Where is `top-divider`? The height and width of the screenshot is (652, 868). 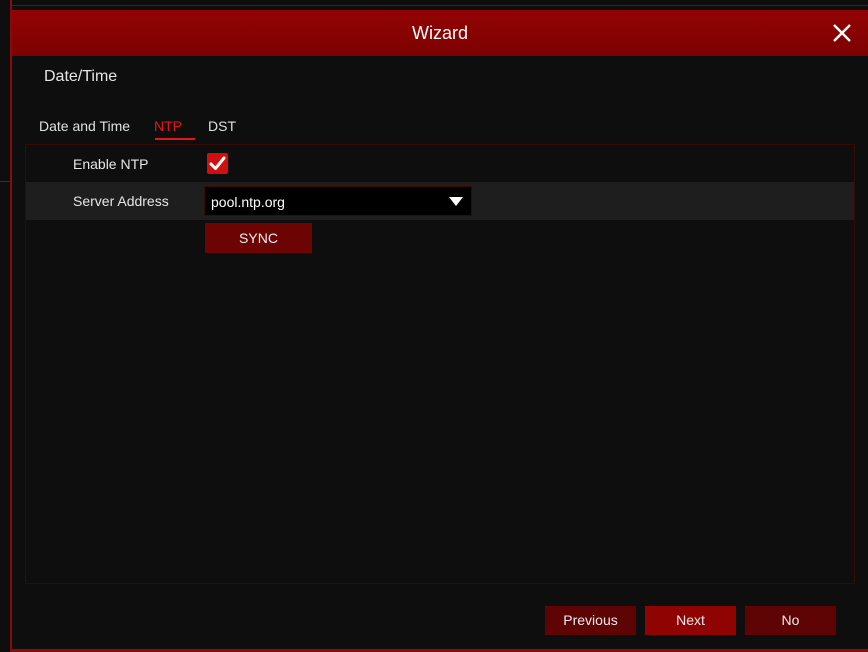
top-divider is located at coordinates (440, 5).